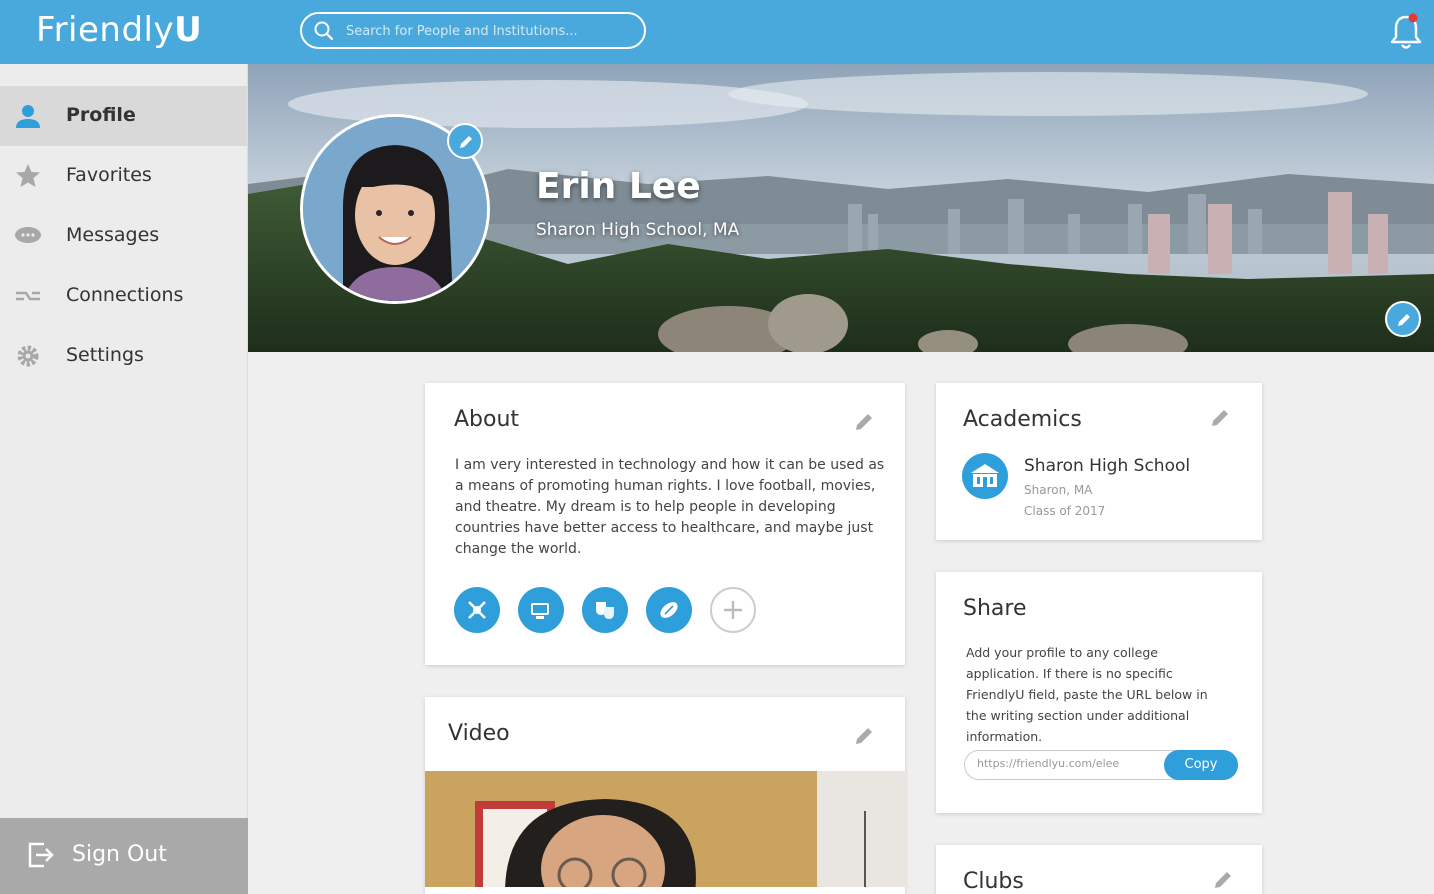  What do you see at coordinates (324, 31) in the screenshot?
I see `search-icon` at bounding box center [324, 31].